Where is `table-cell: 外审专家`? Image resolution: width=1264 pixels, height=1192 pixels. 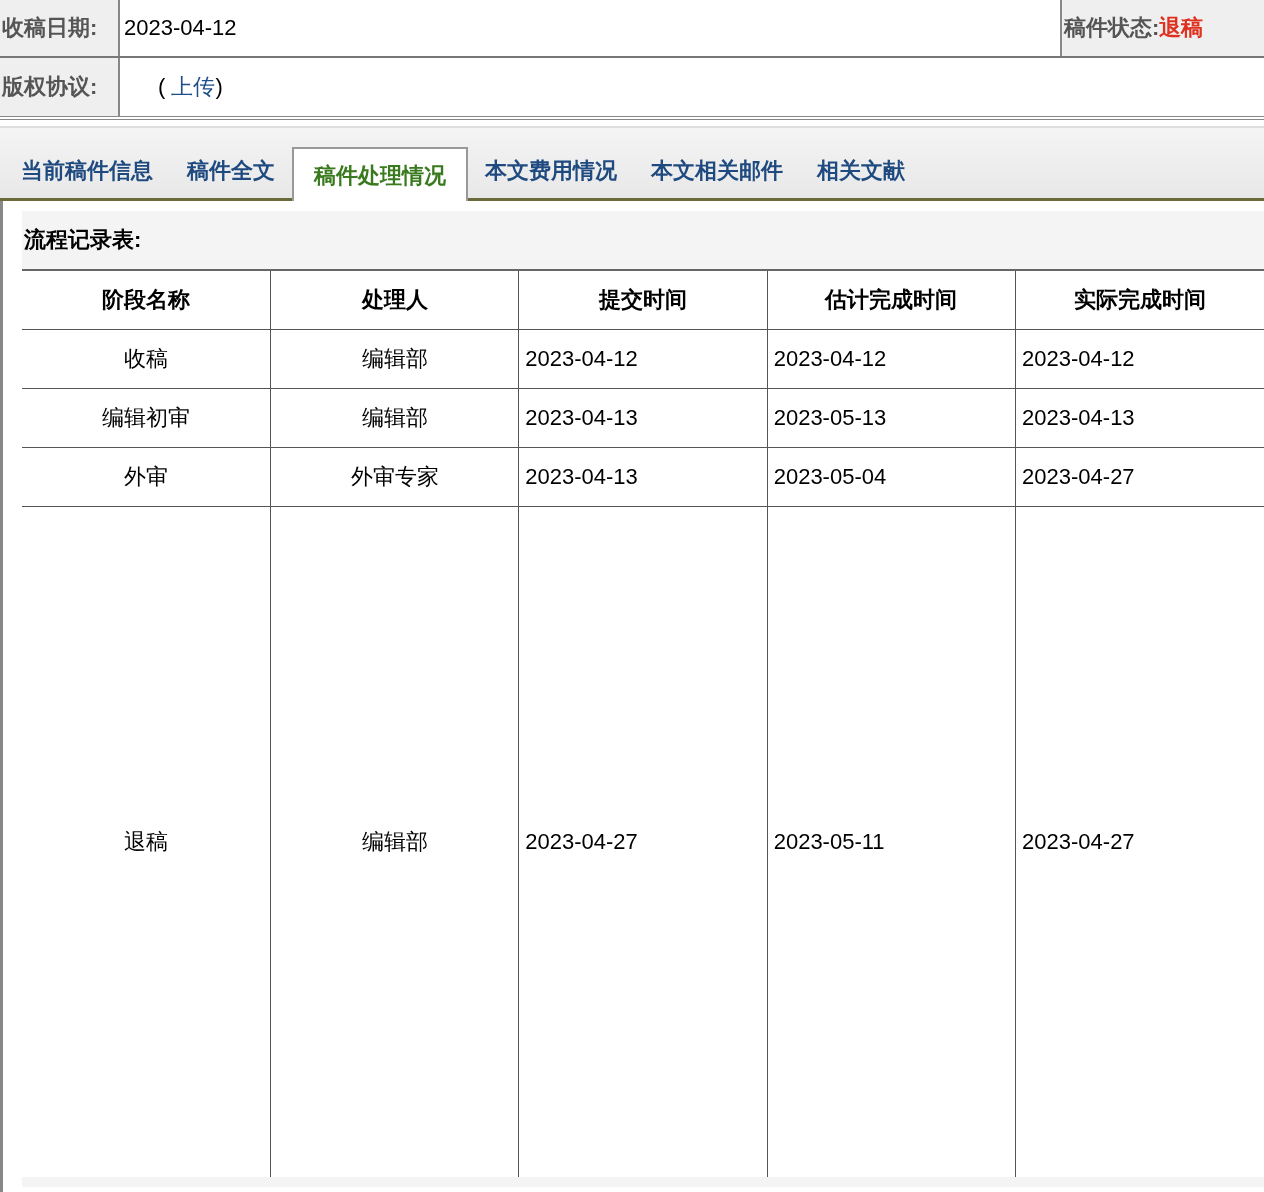 table-cell: 外审专家 is located at coordinates (394, 477).